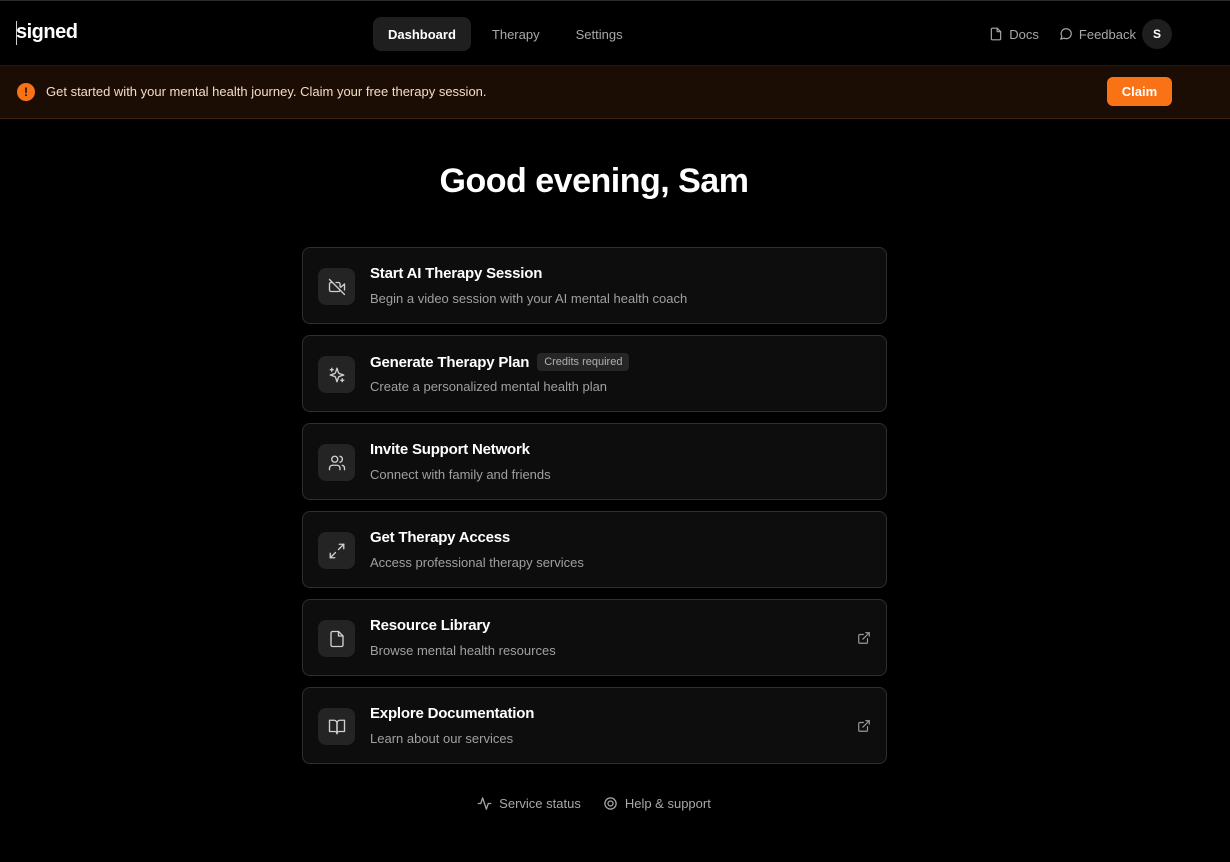 The height and width of the screenshot is (862, 1230). What do you see at coordinates (667, 803) in the screenshot?
I see `help-support-label: Help & support` at bounding box center [667, 803].